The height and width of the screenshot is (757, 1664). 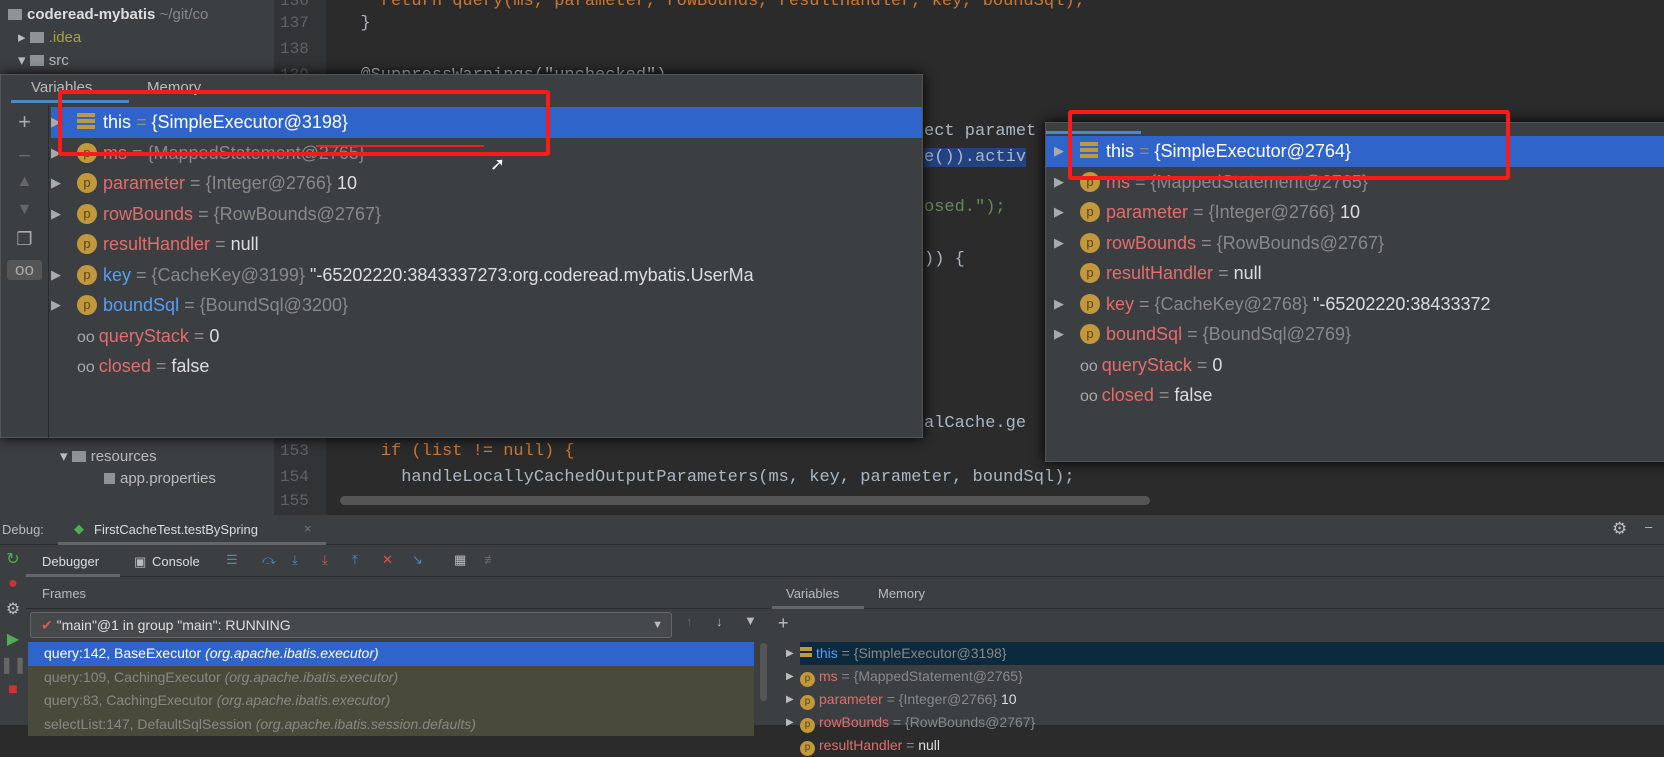 I want to click on variable-type: {BoundSql@3200}, so click(x=273, y=305).